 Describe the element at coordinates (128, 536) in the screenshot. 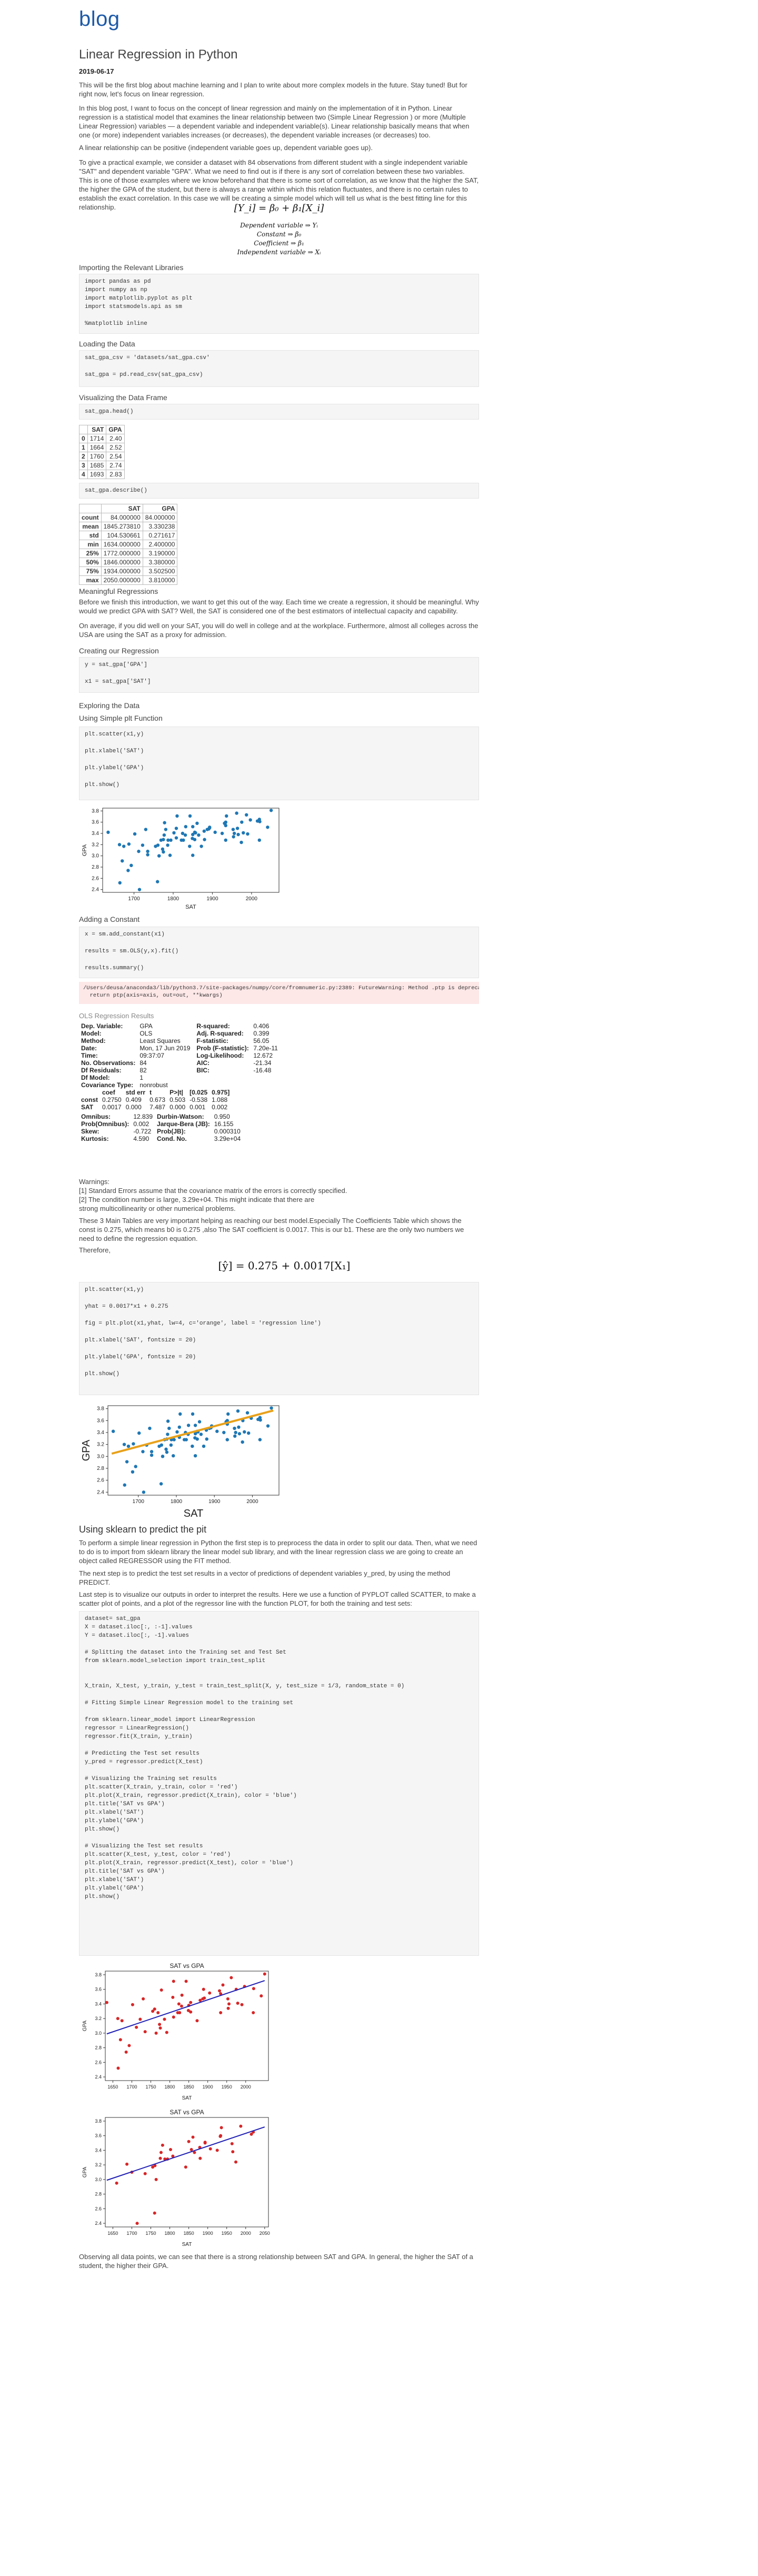

I see `table-row: std 104.530661 0.271617` at that location.